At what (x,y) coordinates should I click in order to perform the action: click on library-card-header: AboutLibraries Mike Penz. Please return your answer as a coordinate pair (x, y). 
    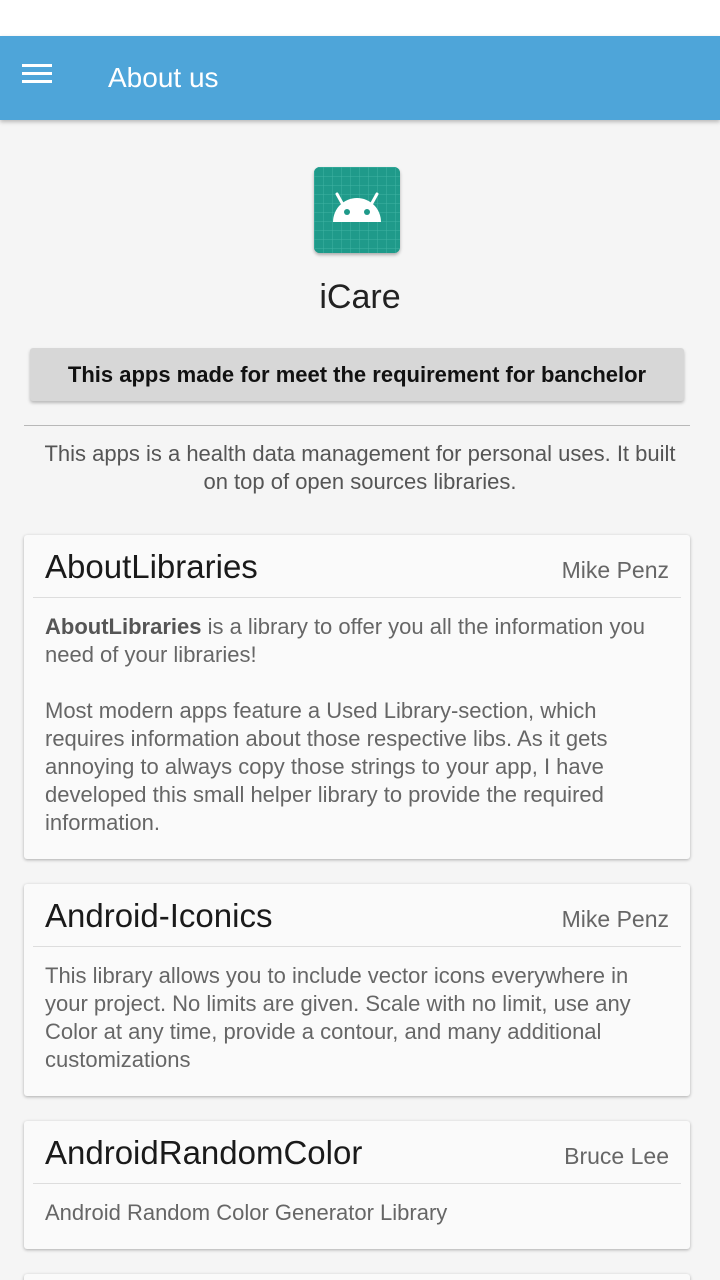
    Looking at the image, I should click on (357, 566).